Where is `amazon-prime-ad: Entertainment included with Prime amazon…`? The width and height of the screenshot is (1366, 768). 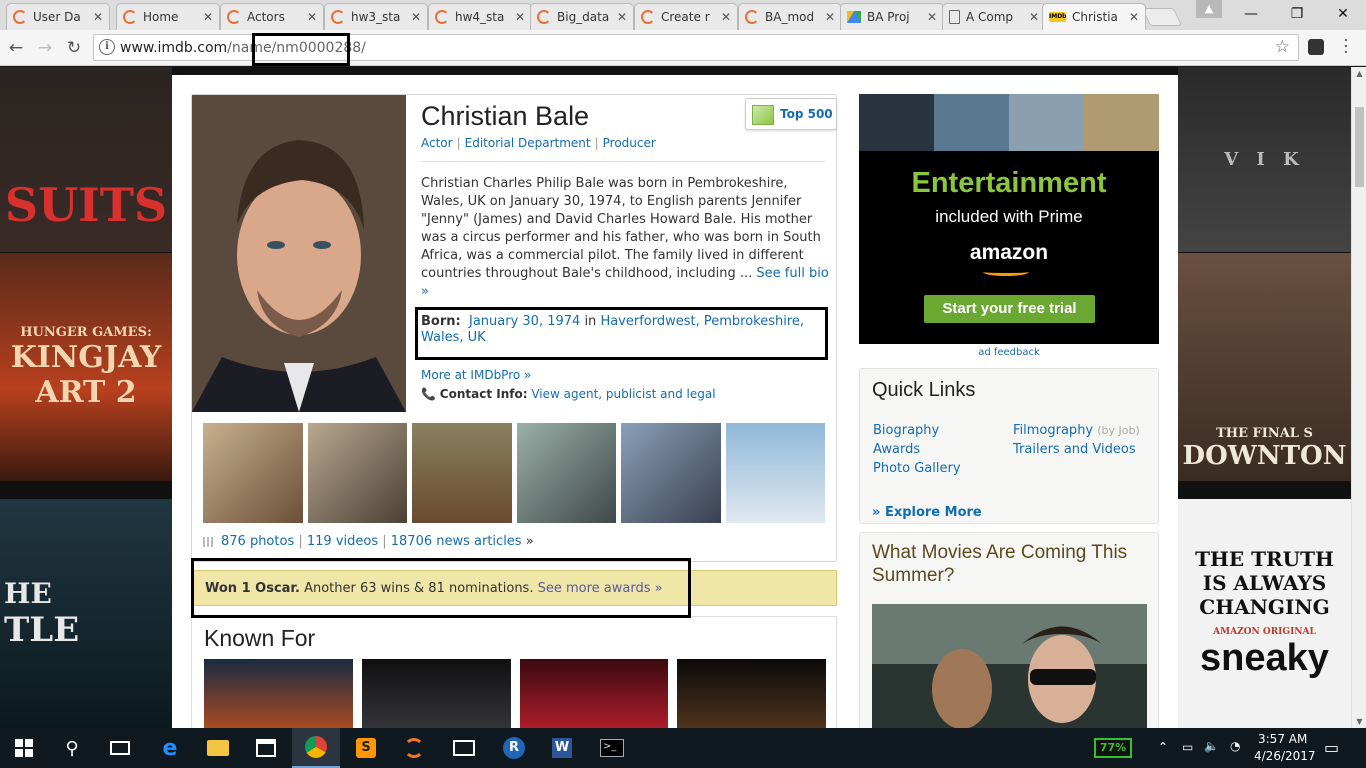
amazon-prime-ad: Entertainment included with Prime amazon… is located at coordinates (1009, 219).